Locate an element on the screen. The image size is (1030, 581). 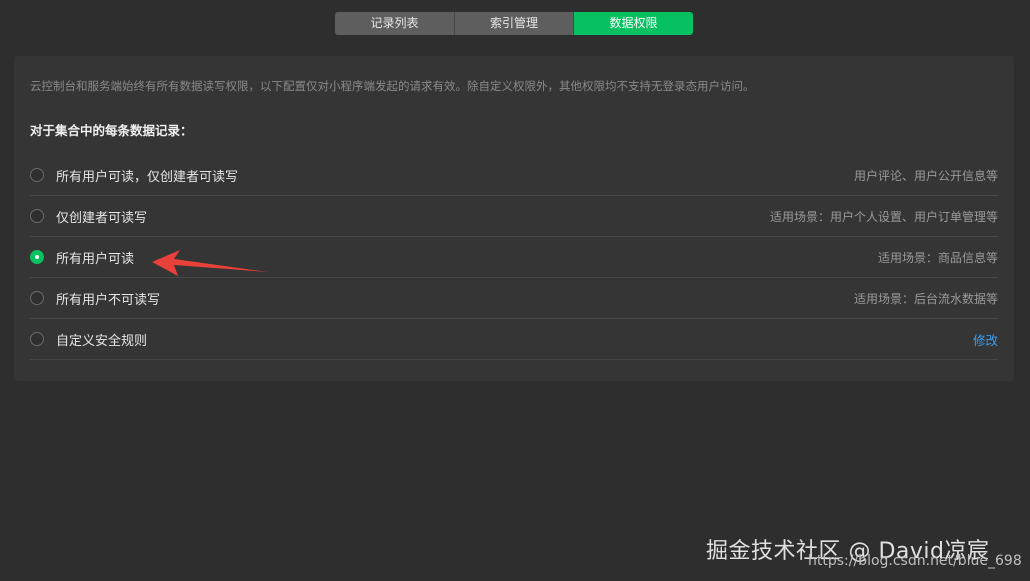
option-all-read-creator-write: 所有用户可读，仅创建者可读写 用户评论、用户公开信息等 is located at coordinates (514, 175).